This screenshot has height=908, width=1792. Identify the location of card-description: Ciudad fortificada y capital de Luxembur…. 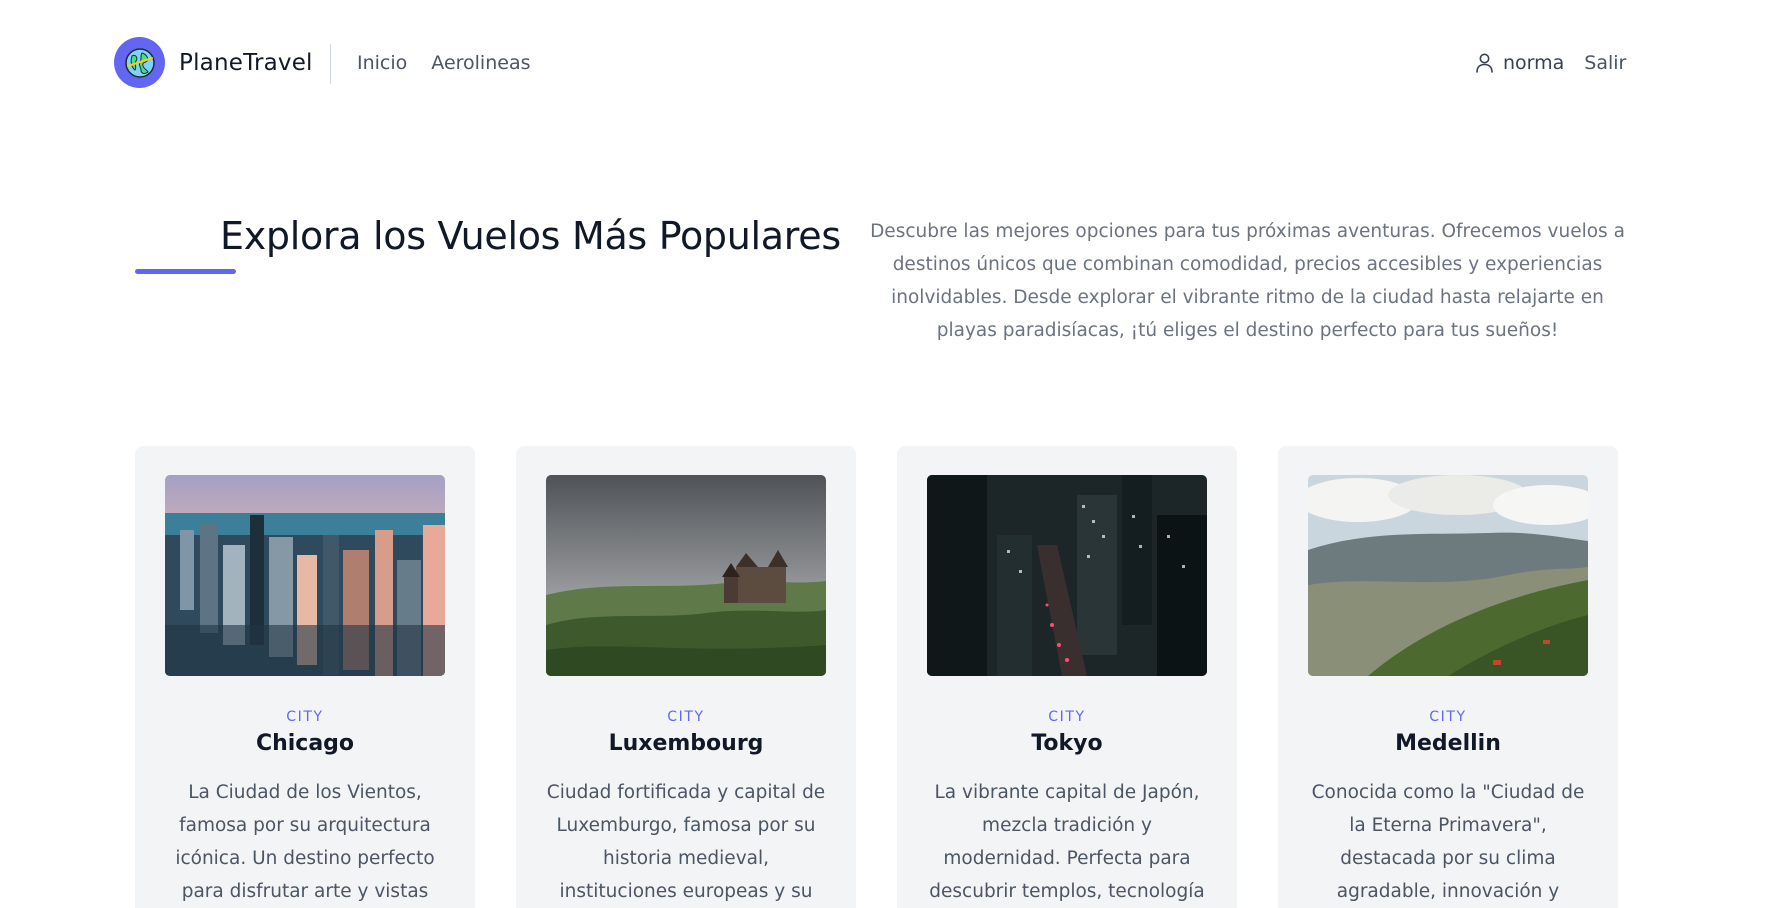
(686, 842).